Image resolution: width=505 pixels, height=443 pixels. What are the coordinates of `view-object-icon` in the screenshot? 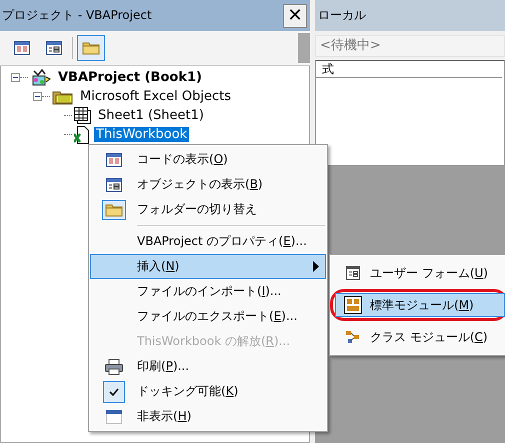 It's located at (114, 185).